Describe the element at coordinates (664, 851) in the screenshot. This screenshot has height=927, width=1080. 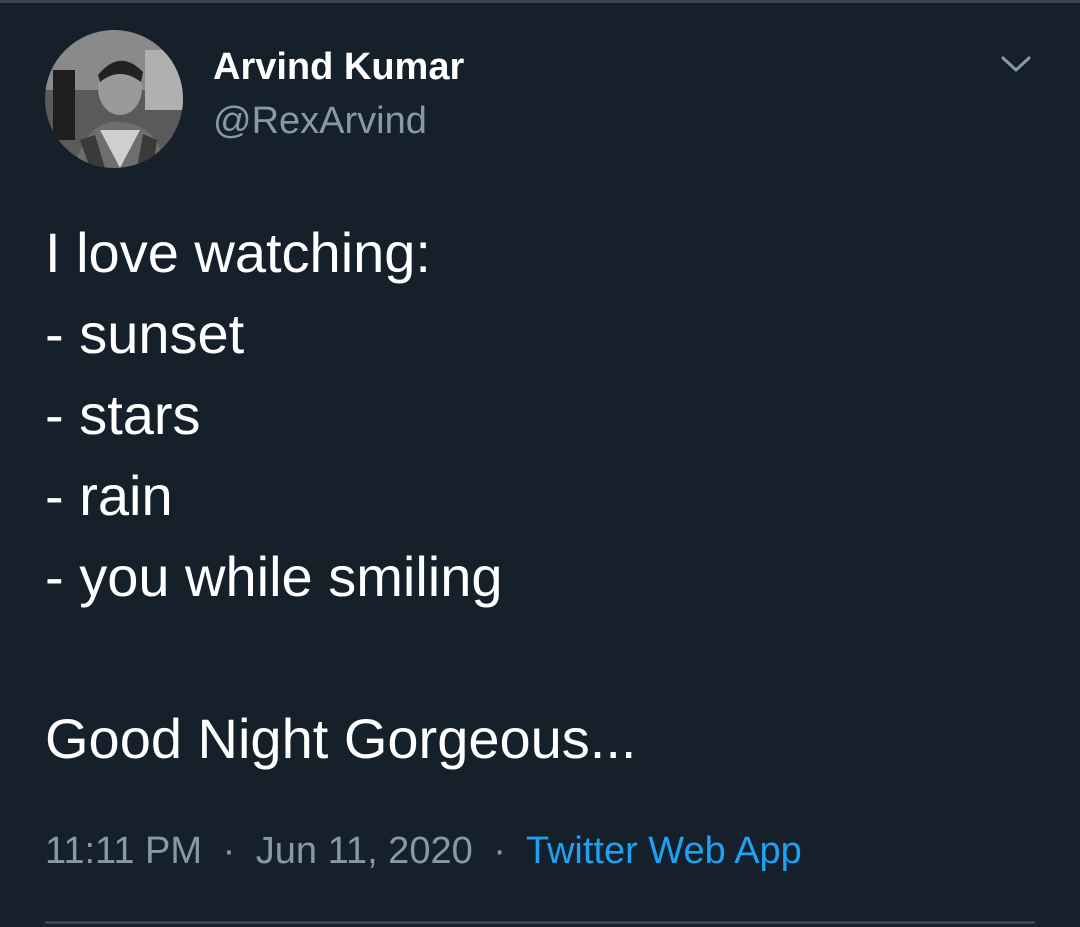
I see `tweet-source-link: Twitter Web App` at that location.